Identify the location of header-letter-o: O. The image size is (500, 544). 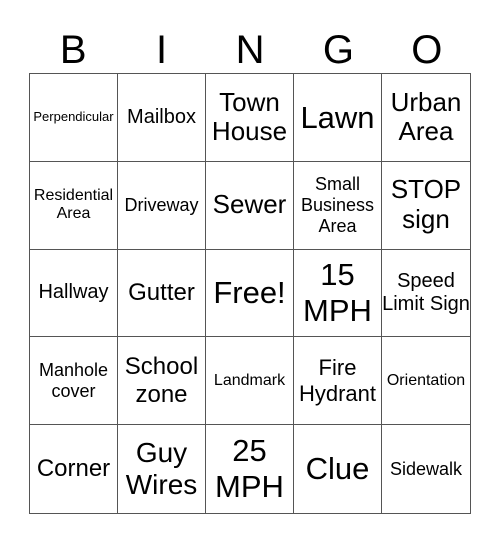
(427, 50).